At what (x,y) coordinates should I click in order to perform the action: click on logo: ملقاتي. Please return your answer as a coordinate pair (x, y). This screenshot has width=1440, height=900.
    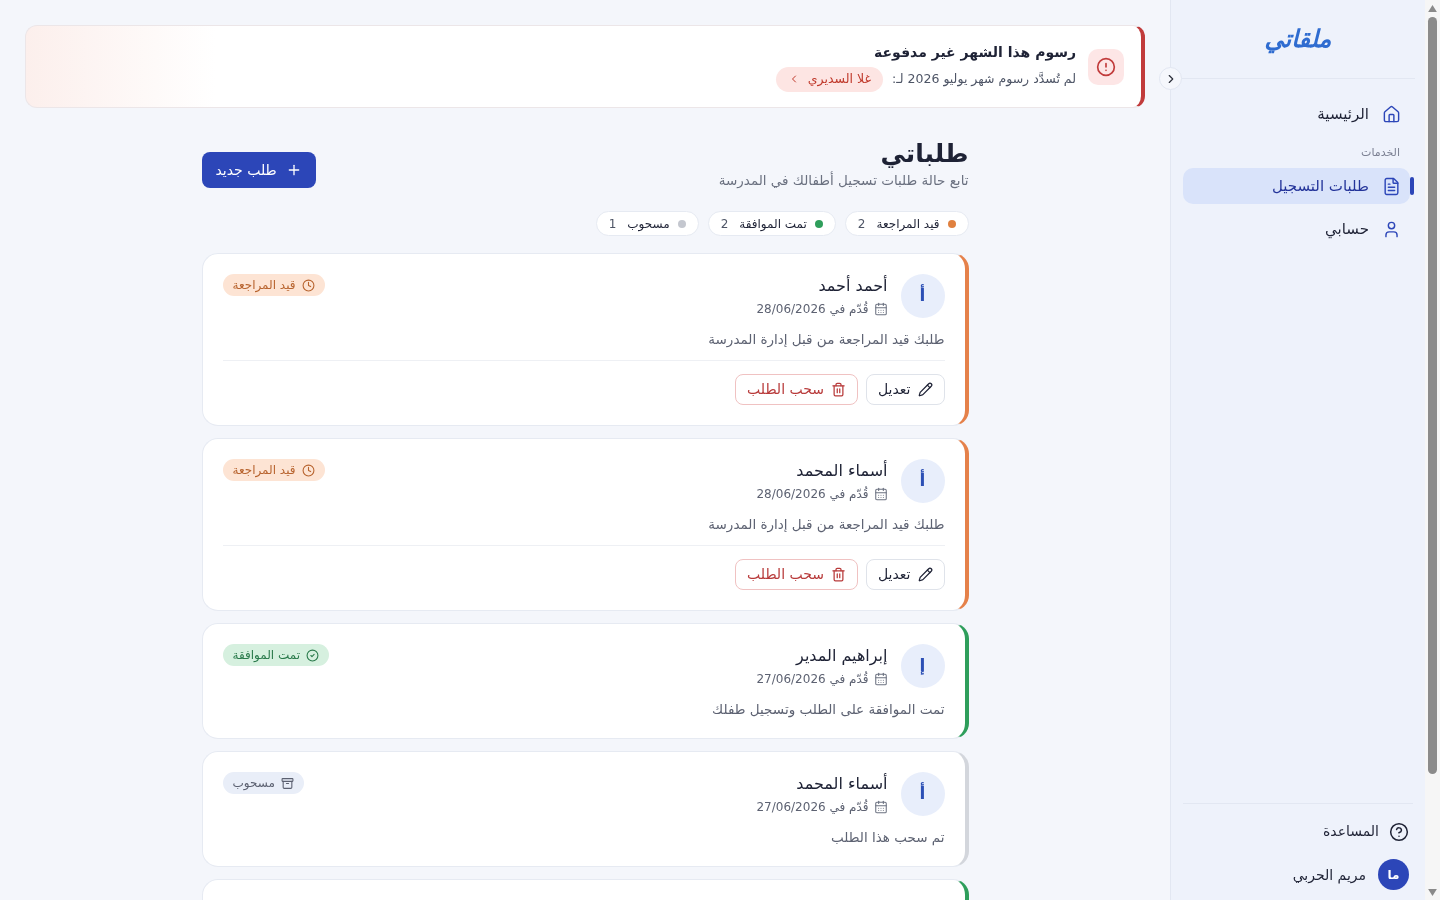
    Looking at the image, I should click on (1298, 39).